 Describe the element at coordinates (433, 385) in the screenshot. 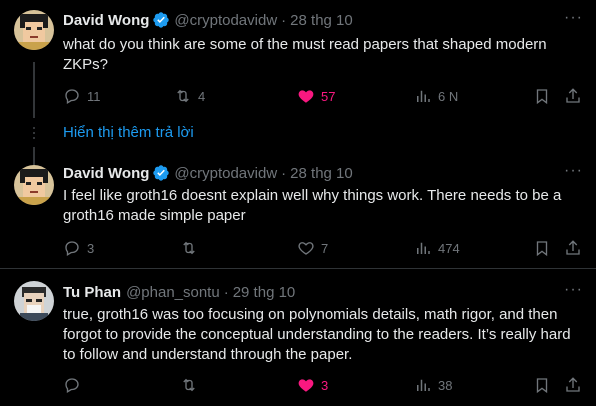

I see `views-button: 38` at that location.